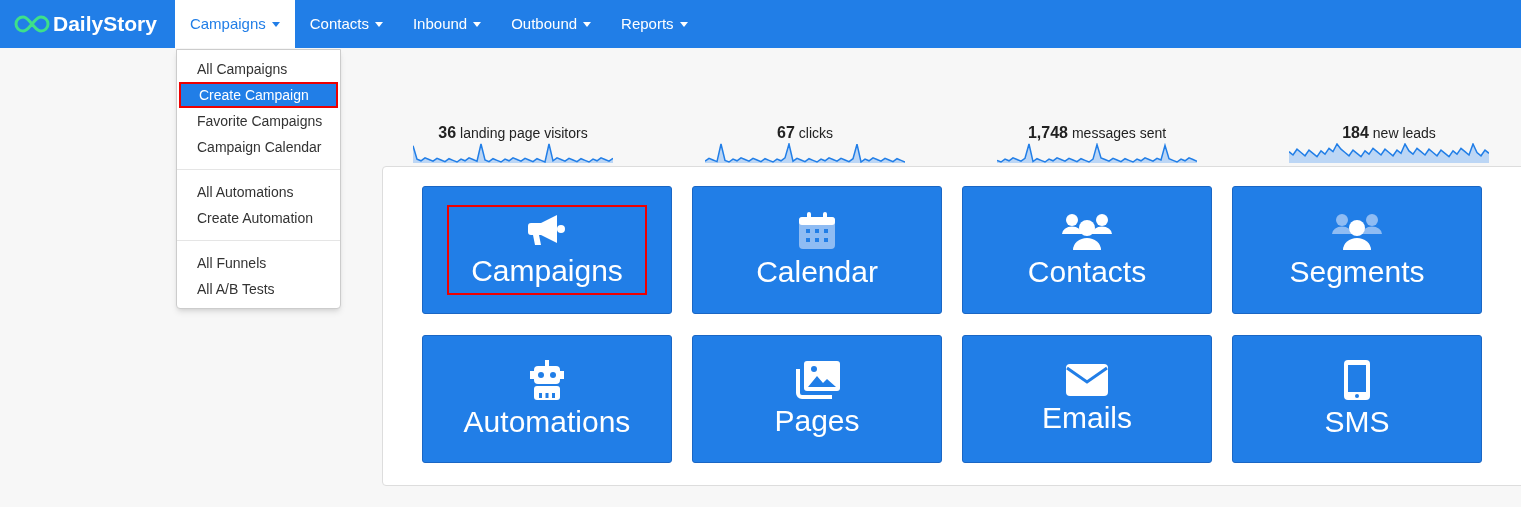 The image size is (1521, 507). What do you see at coordinates (447, 24) in the screenshot?
I see `nav-tab: Inbound` at bounding box center [447, 24].